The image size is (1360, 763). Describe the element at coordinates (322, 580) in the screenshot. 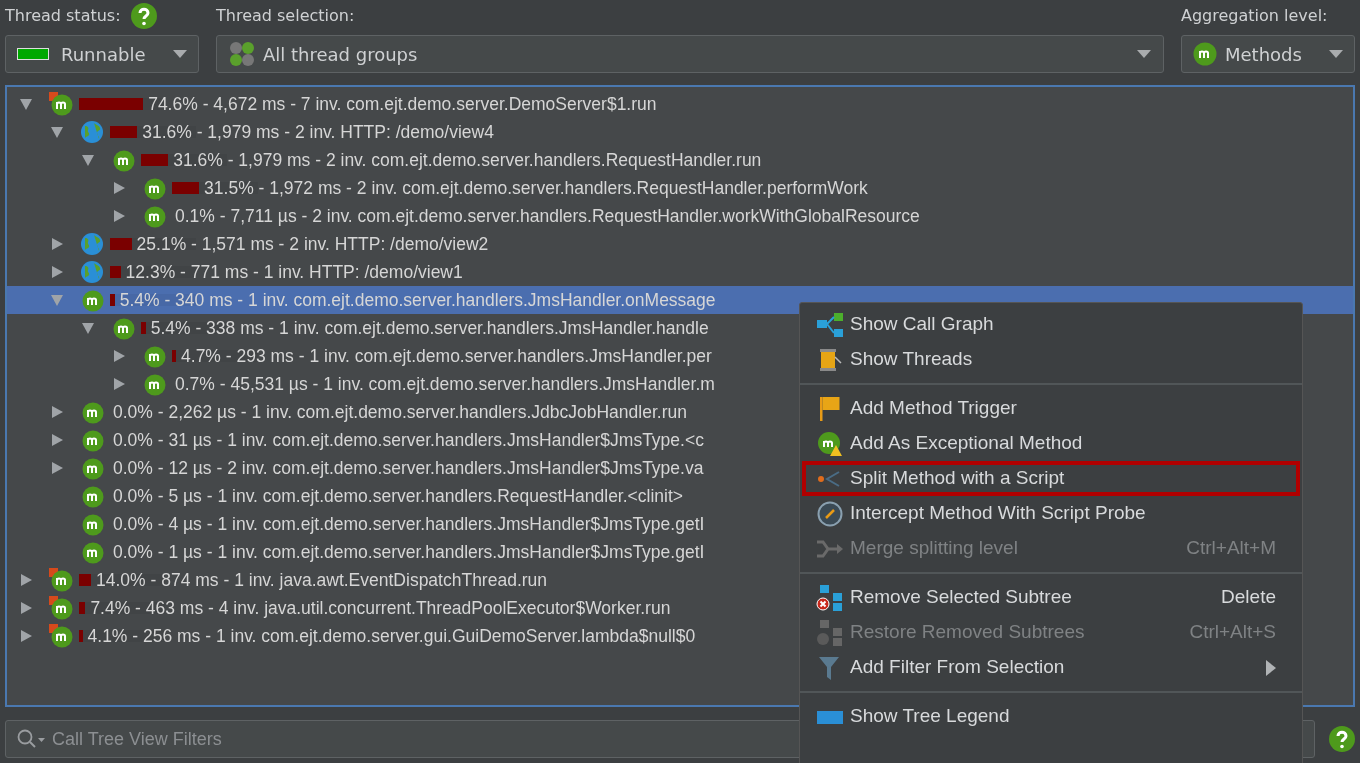

I see `node-label: 14.0% - 874 ms - 1 inv. java.awt.EventDispatchThread.run` at that location.